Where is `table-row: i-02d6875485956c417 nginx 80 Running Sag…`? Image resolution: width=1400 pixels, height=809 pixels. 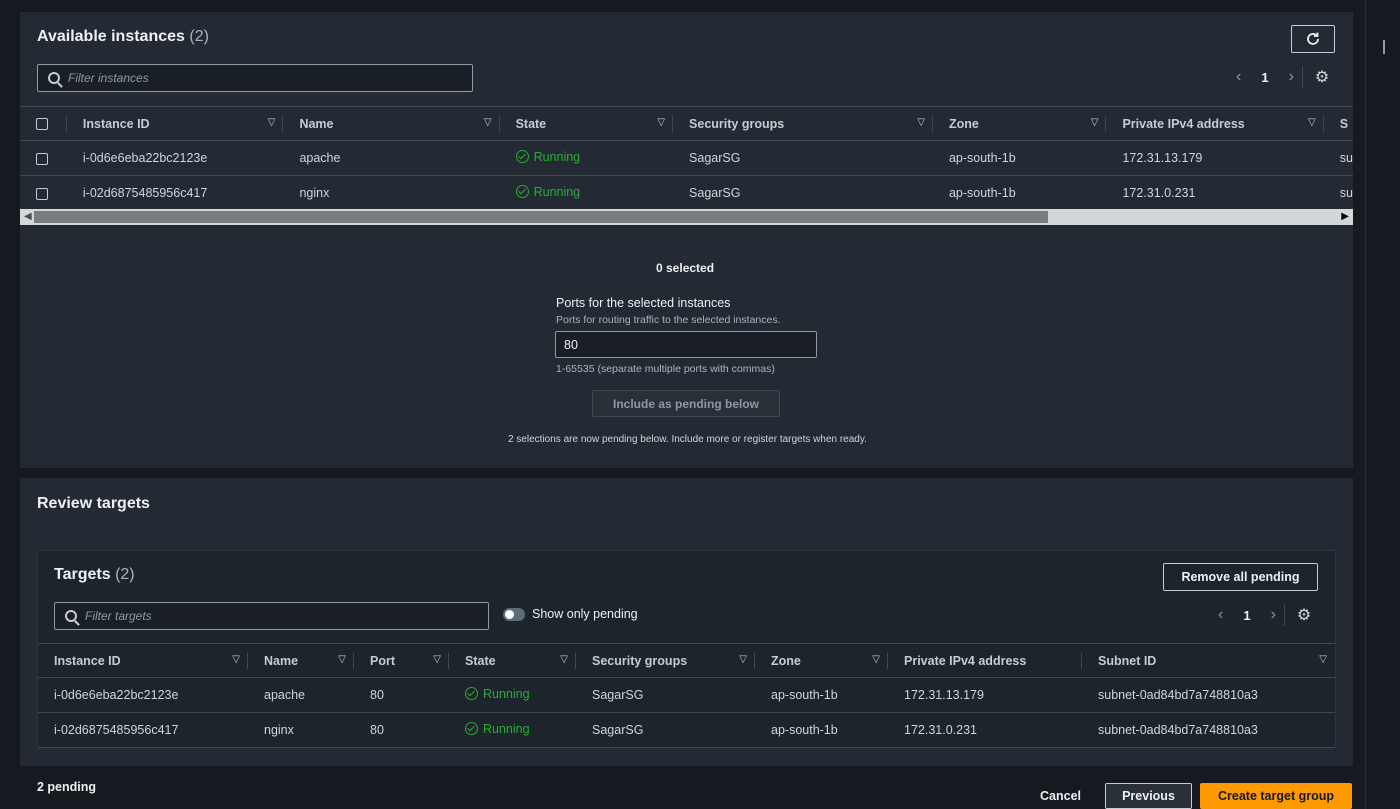 table-row: i-02d6875485956c417 nginx 80 Running Sag… is located at coordinates (686, 730).